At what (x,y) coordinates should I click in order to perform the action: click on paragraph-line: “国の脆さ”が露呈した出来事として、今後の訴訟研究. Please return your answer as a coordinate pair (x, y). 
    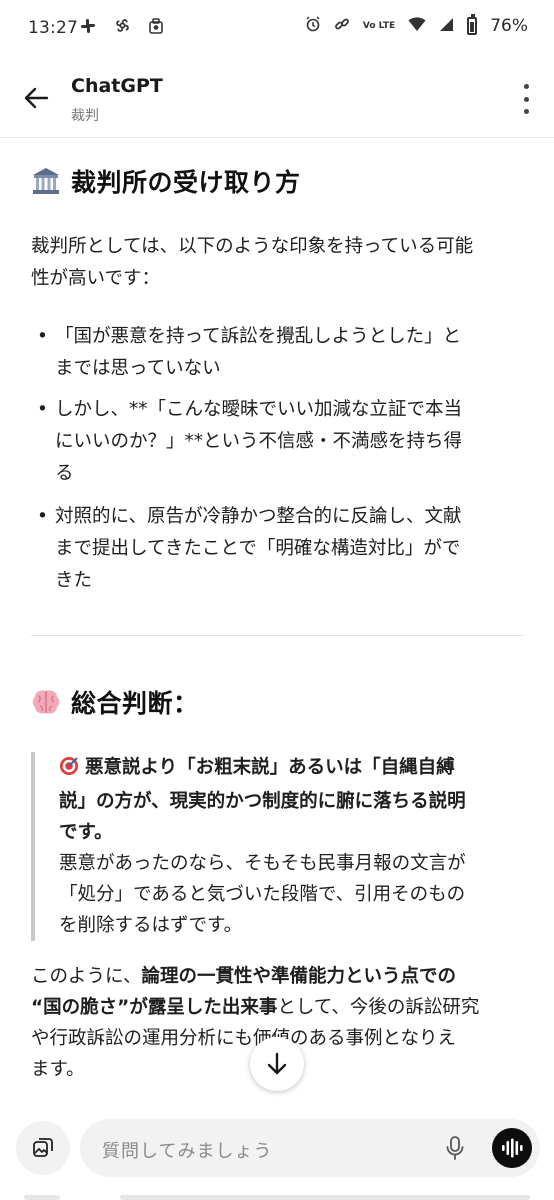
    Looking at the image, I should click on (255, 1007).